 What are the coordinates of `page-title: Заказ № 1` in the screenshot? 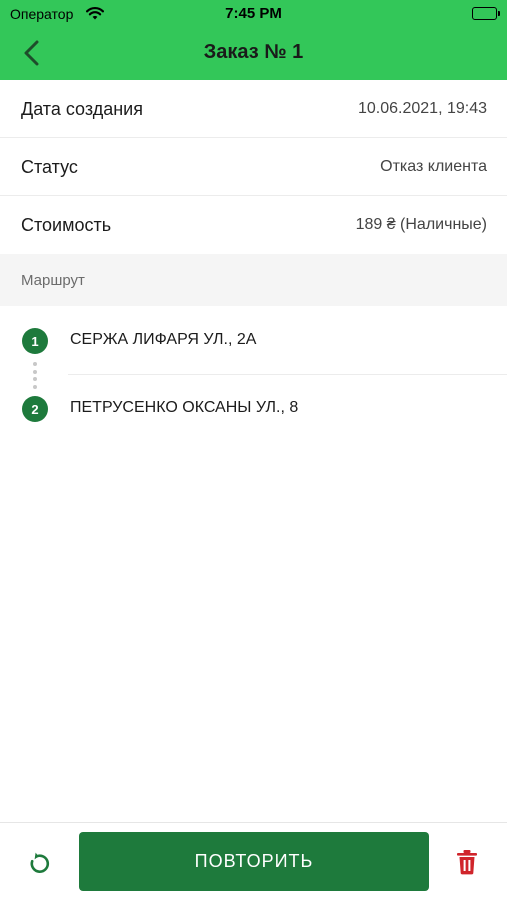 It's located at (253, 52).